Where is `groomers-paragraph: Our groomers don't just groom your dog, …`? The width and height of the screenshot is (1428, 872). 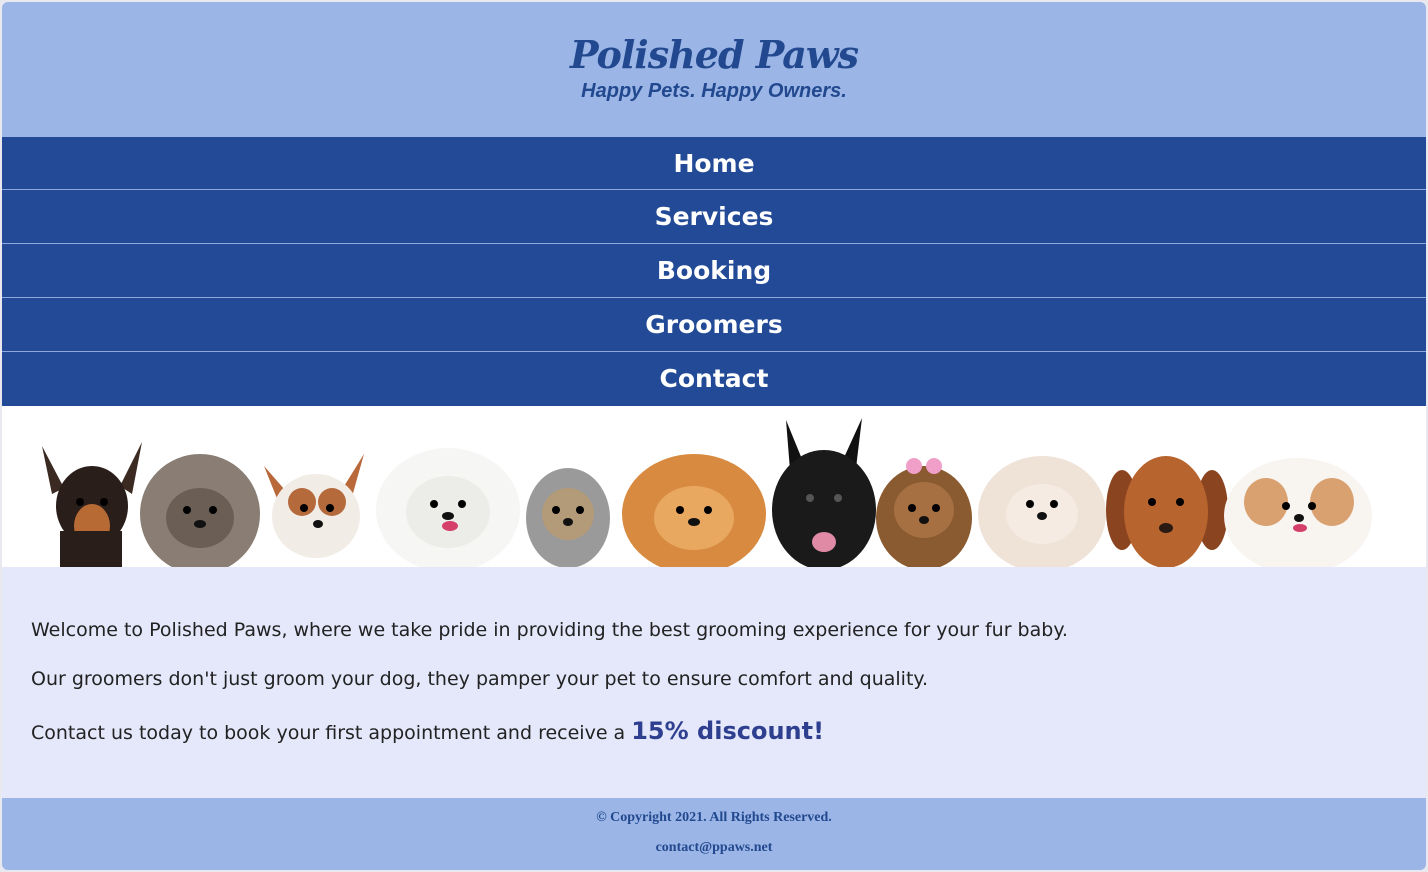 groomers-paragraph: Our groomers don't just groom your dog, … is located at coordinates (479, 679).